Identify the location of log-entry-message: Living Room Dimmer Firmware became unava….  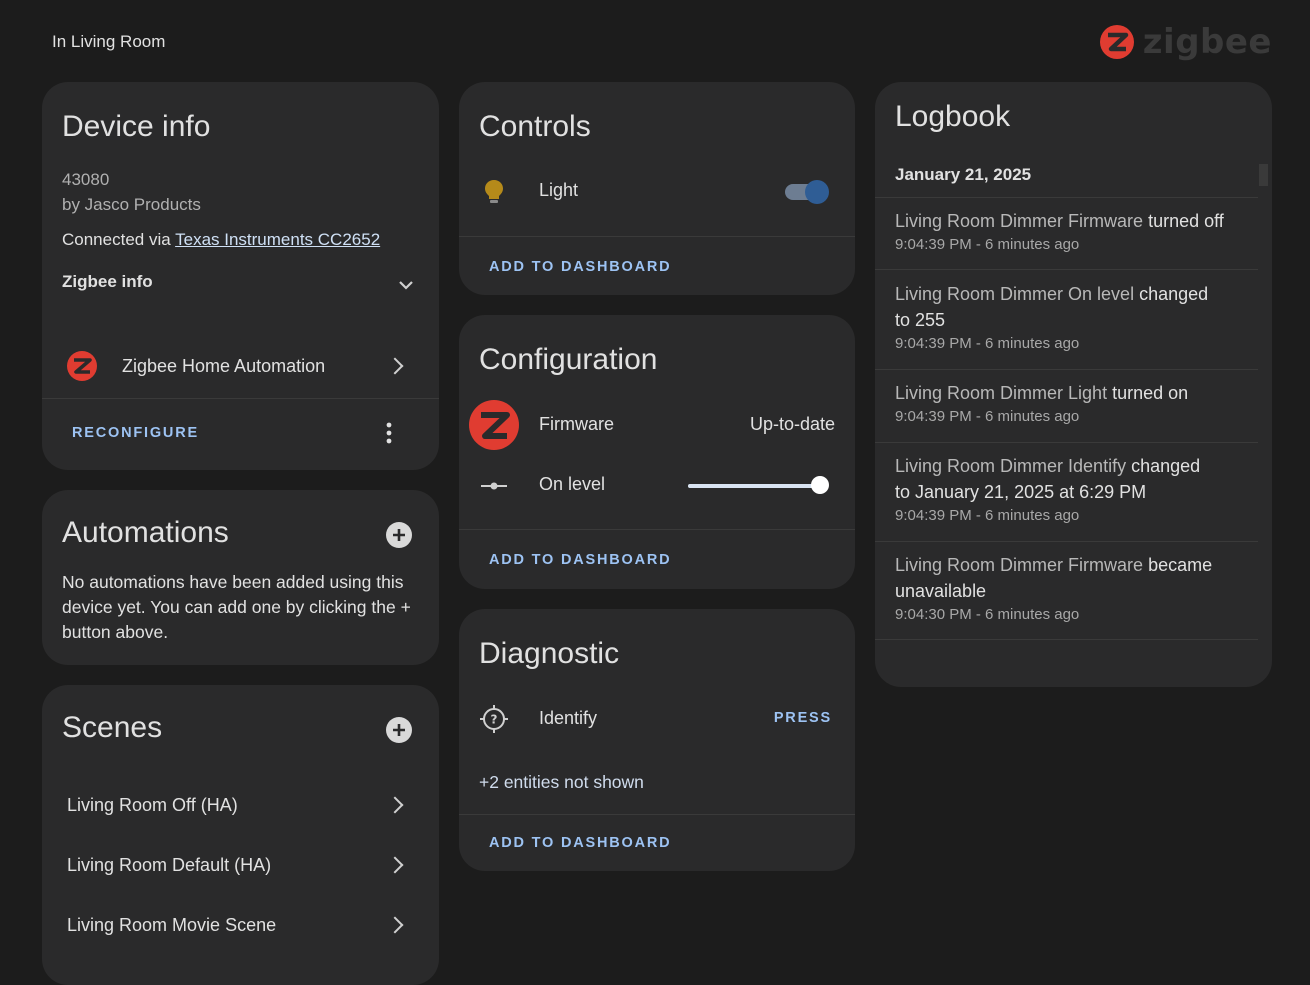
(1076, 578).